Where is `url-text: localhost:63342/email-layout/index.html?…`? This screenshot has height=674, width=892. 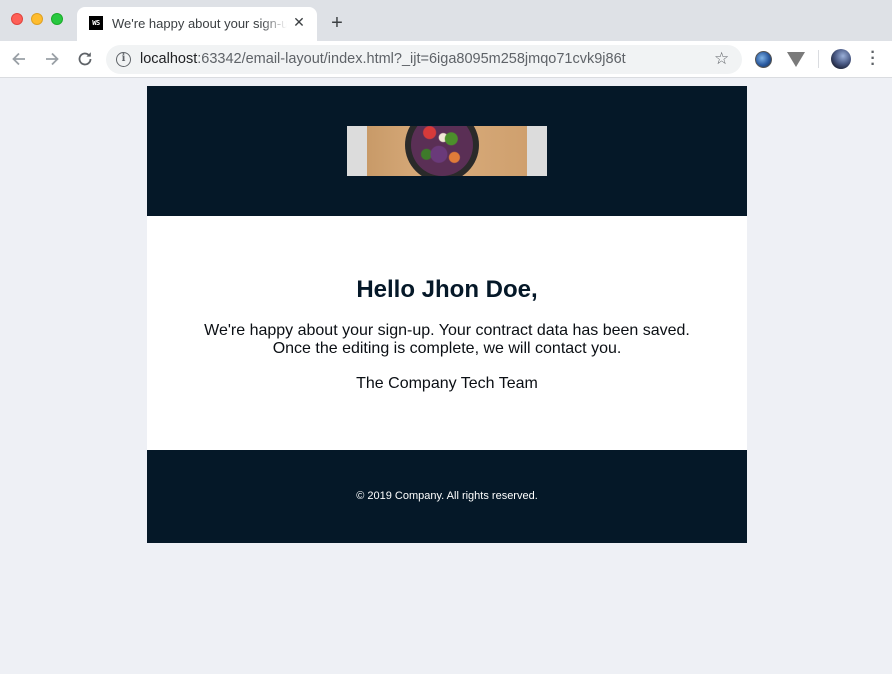
url-text: localhost:63342/email-layout/index.html?… is located at coordinates (383, 59).